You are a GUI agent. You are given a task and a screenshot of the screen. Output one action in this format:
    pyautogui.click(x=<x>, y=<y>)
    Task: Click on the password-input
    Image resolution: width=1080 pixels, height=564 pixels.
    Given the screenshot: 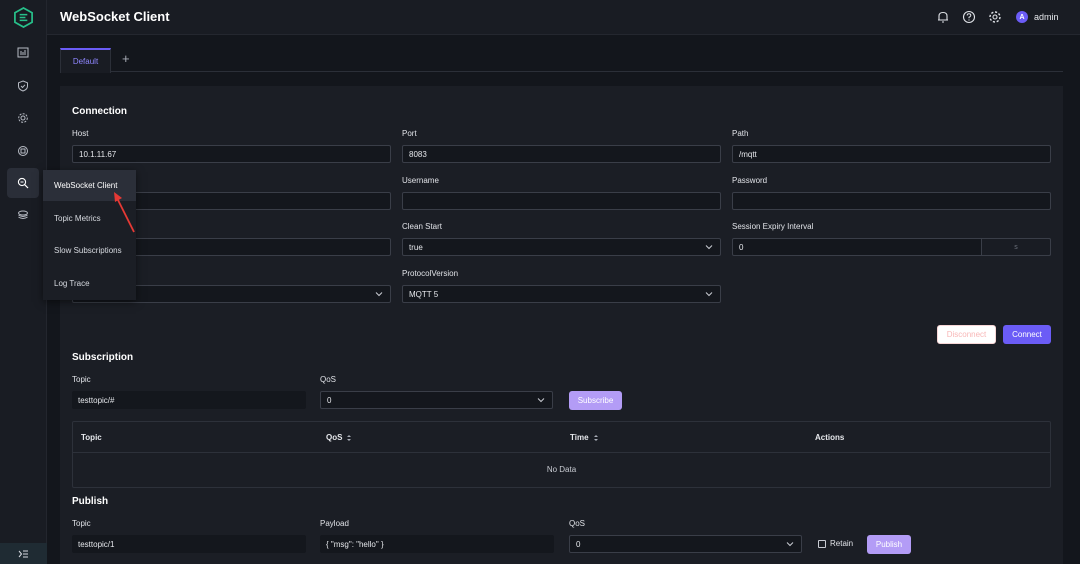 What is the action you would take?
    pyautogui.click(x=891, y=201)
    